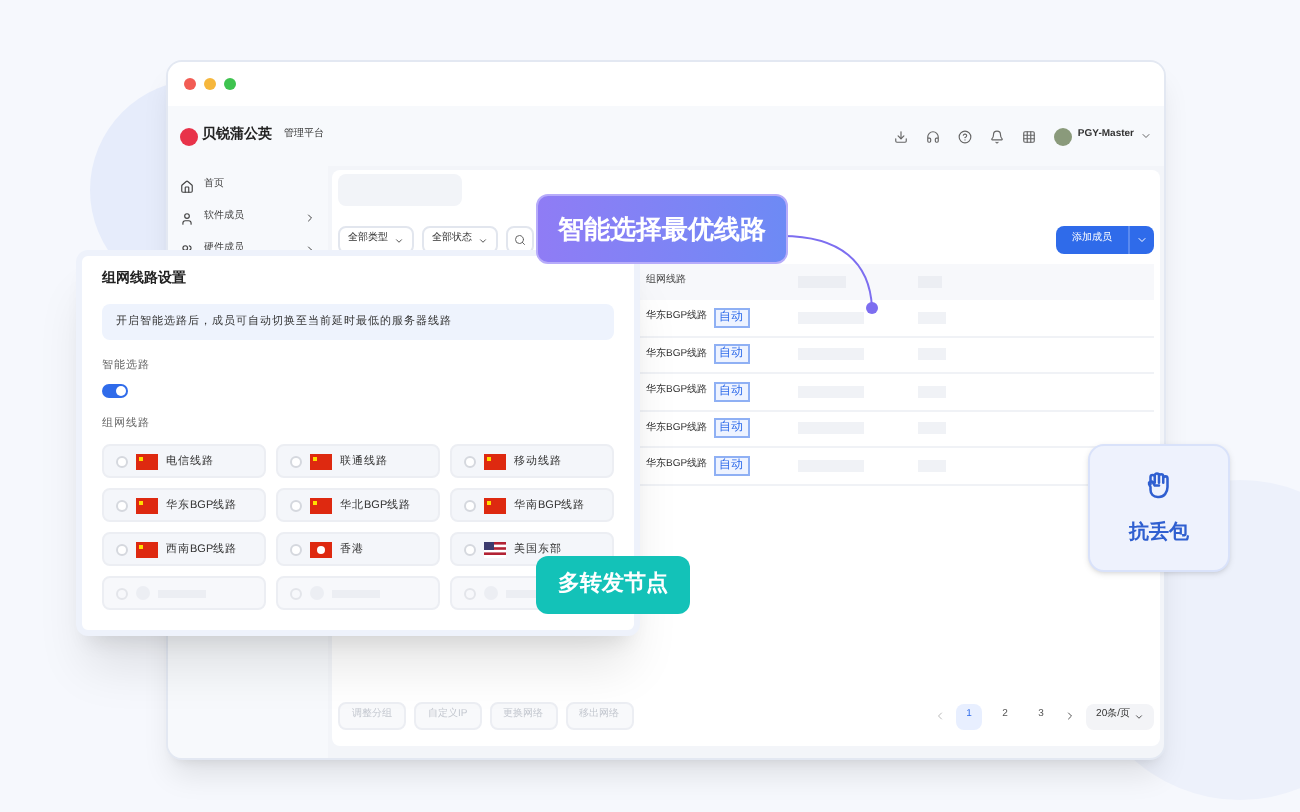  What do you see at coordinates (115, 391) in the screenshot?
I see `toggle-switch` at bounding box center [115, 391].